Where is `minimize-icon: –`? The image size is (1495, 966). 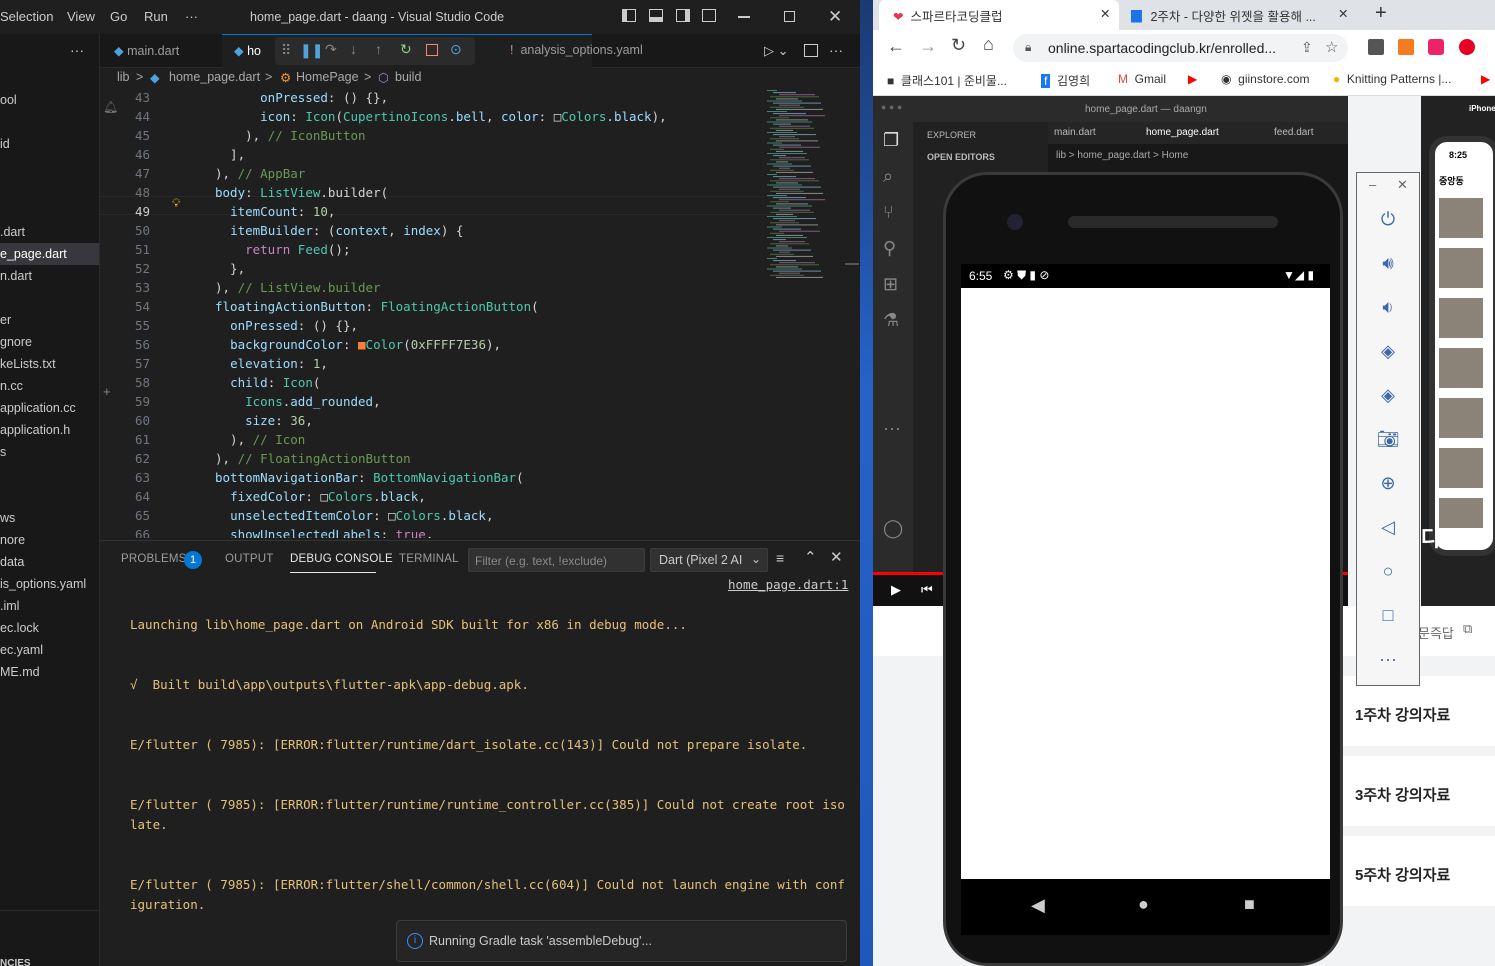 minimize-icon: – is located at coordinates (1372, 184).